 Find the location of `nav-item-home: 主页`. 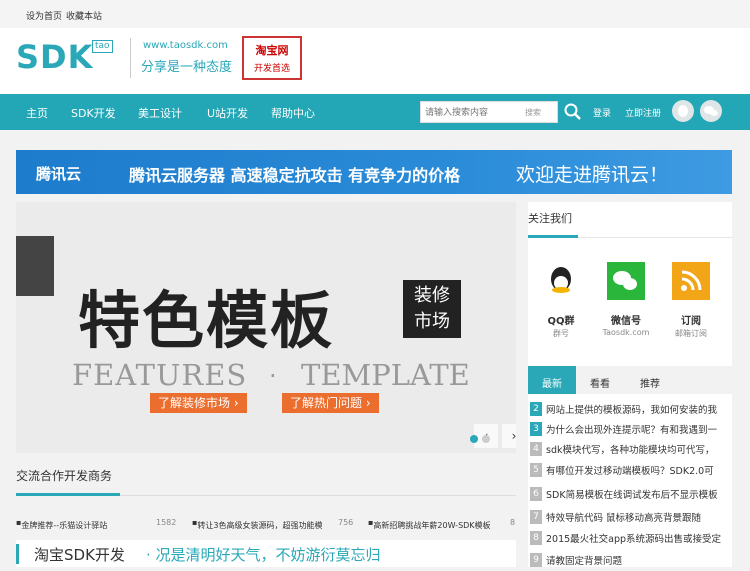

nav-item-home: 主页 is located at coordinates (37, 113).